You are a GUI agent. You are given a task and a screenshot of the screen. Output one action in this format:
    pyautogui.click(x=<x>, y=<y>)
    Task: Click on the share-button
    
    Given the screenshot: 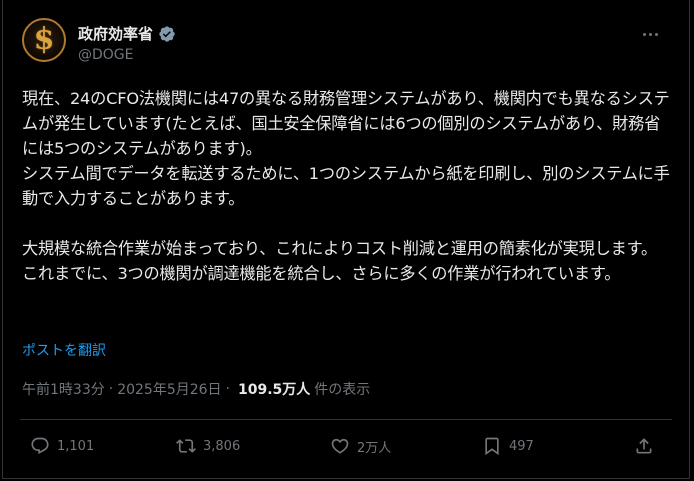 What is the action you would take?
    pyautogui.click(x=644, y=446)
    